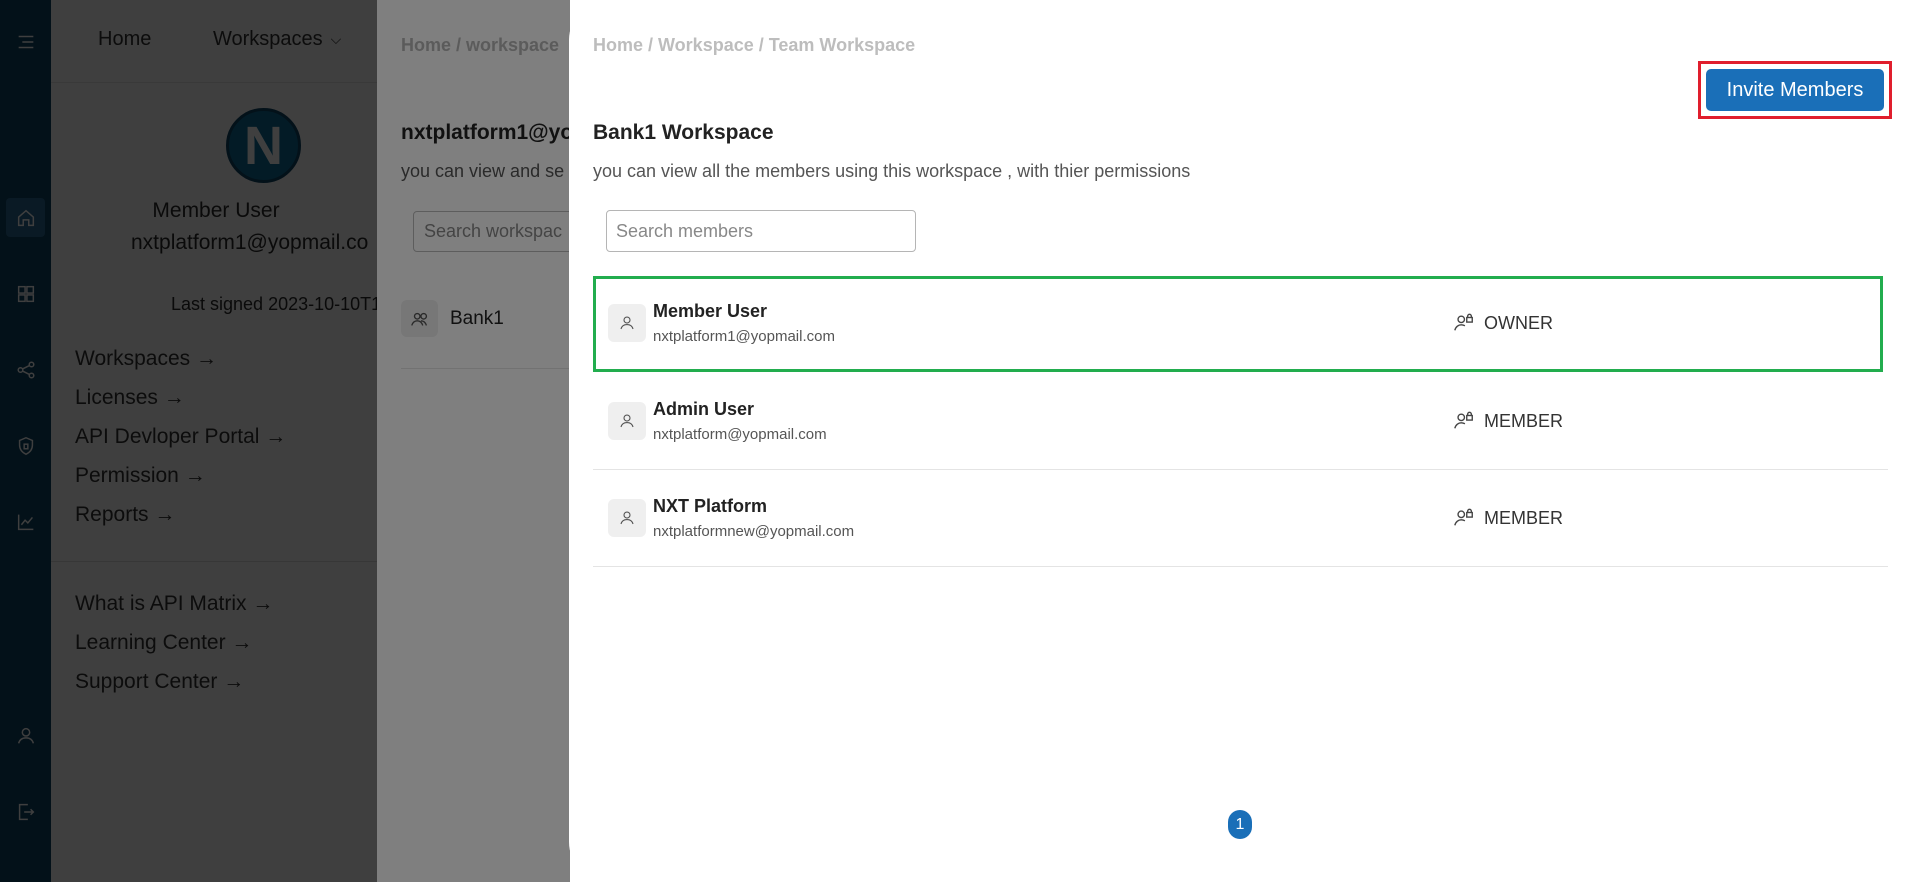  Describe the element at coordinates (761, 231) in the screenshot. I see `search-members-input` at that location.